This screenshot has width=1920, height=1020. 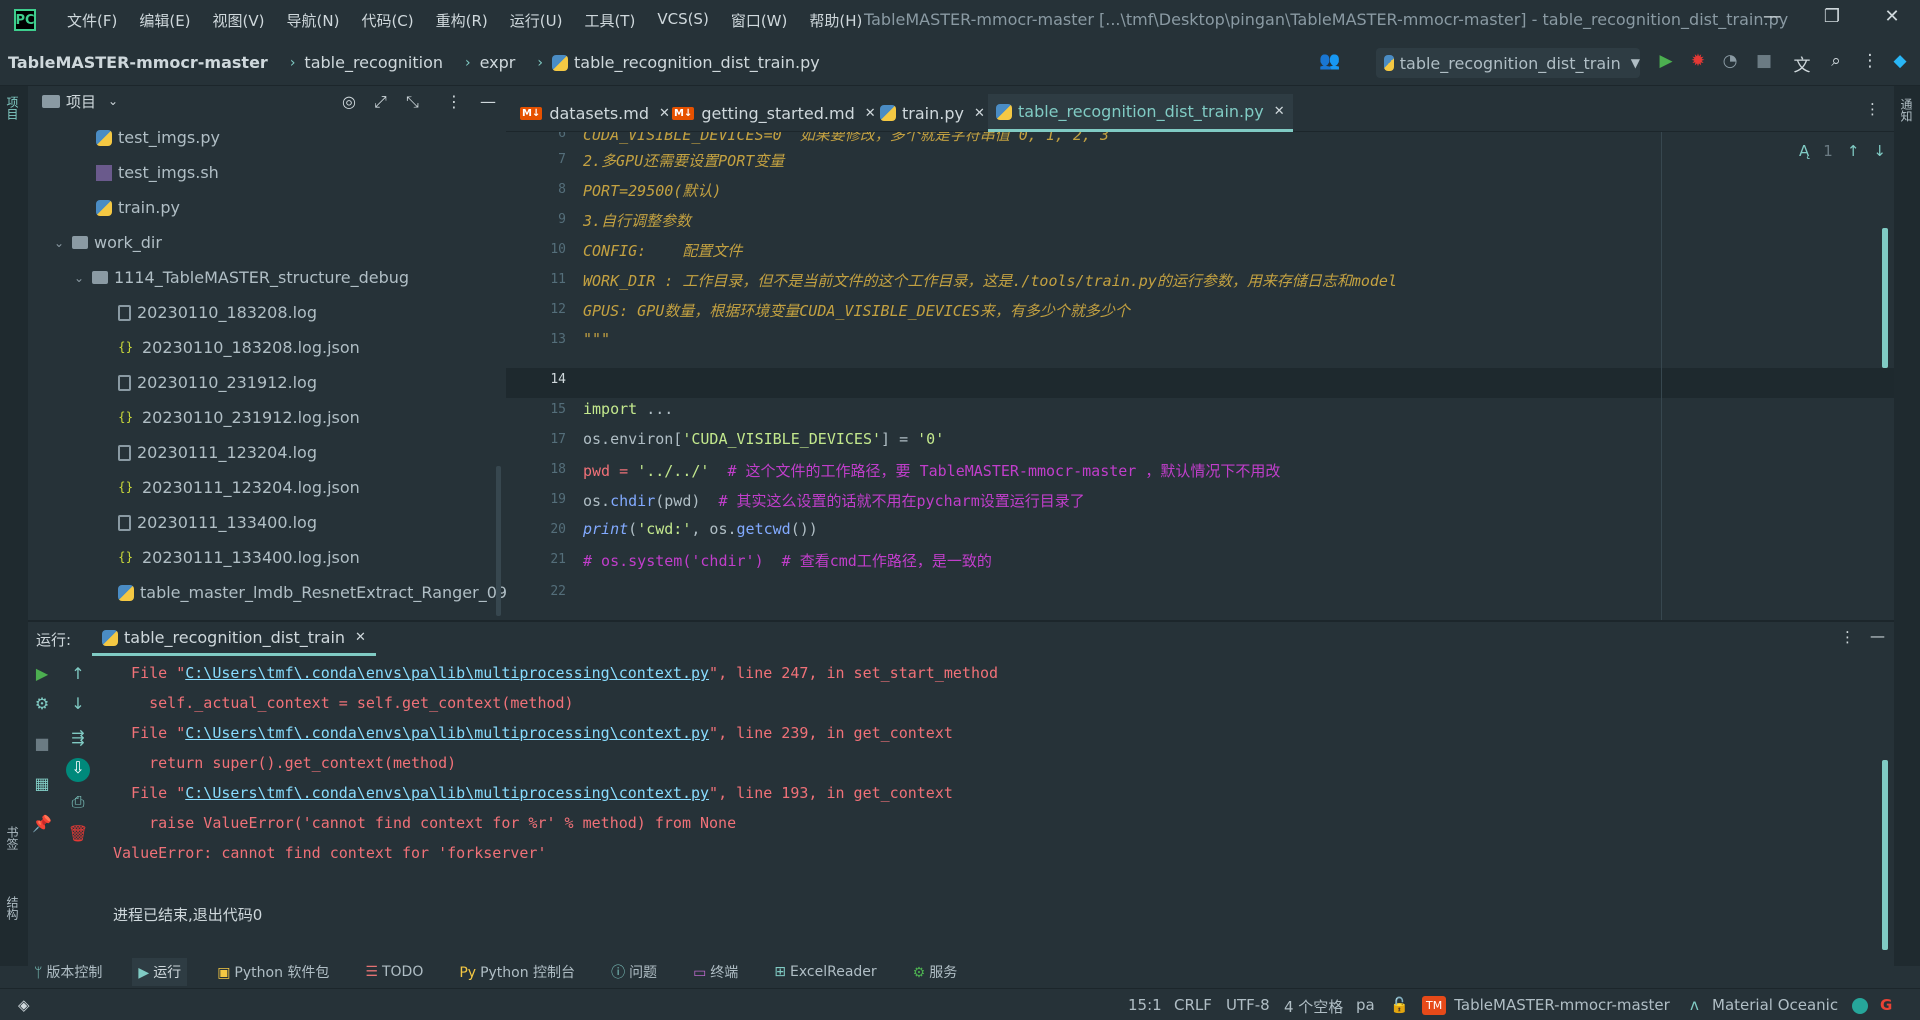 What do you see at coordinates (498, 62) in the screenshot?
I see `breadcrumb-subfolder: expr` at bounding box center [498, 62].